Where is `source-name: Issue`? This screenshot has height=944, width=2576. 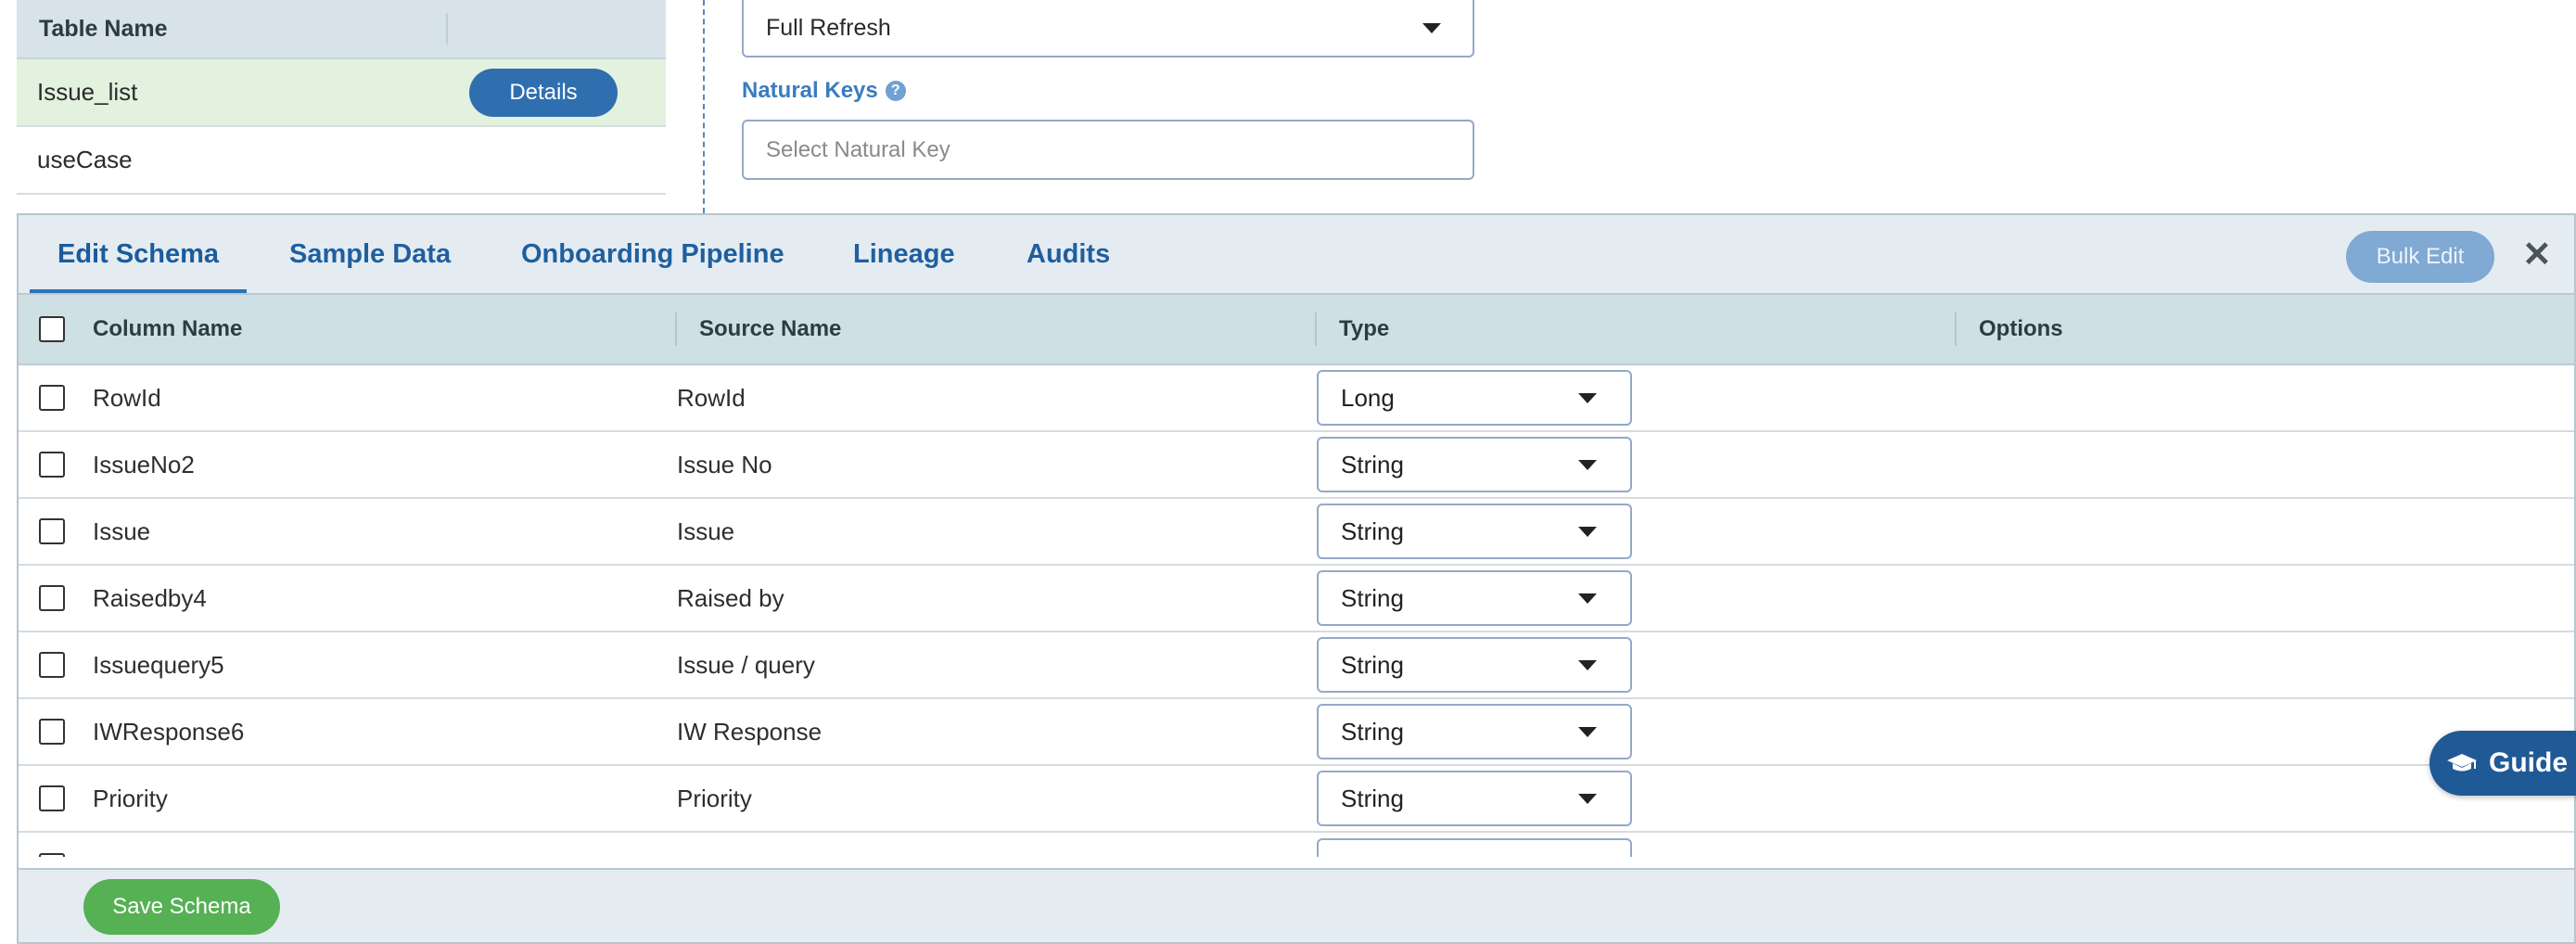
source-name: Issue is located at coordinates (706, 531).